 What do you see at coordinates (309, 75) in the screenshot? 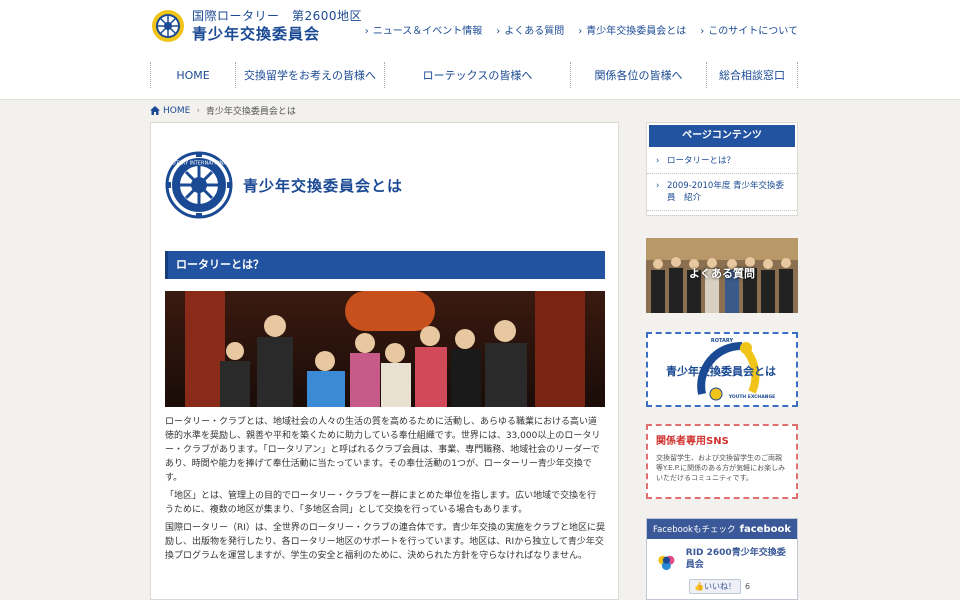
I see `nav-exchange-students: 交換留学をお考えの皆様へ` at bounding box center [309, 75].